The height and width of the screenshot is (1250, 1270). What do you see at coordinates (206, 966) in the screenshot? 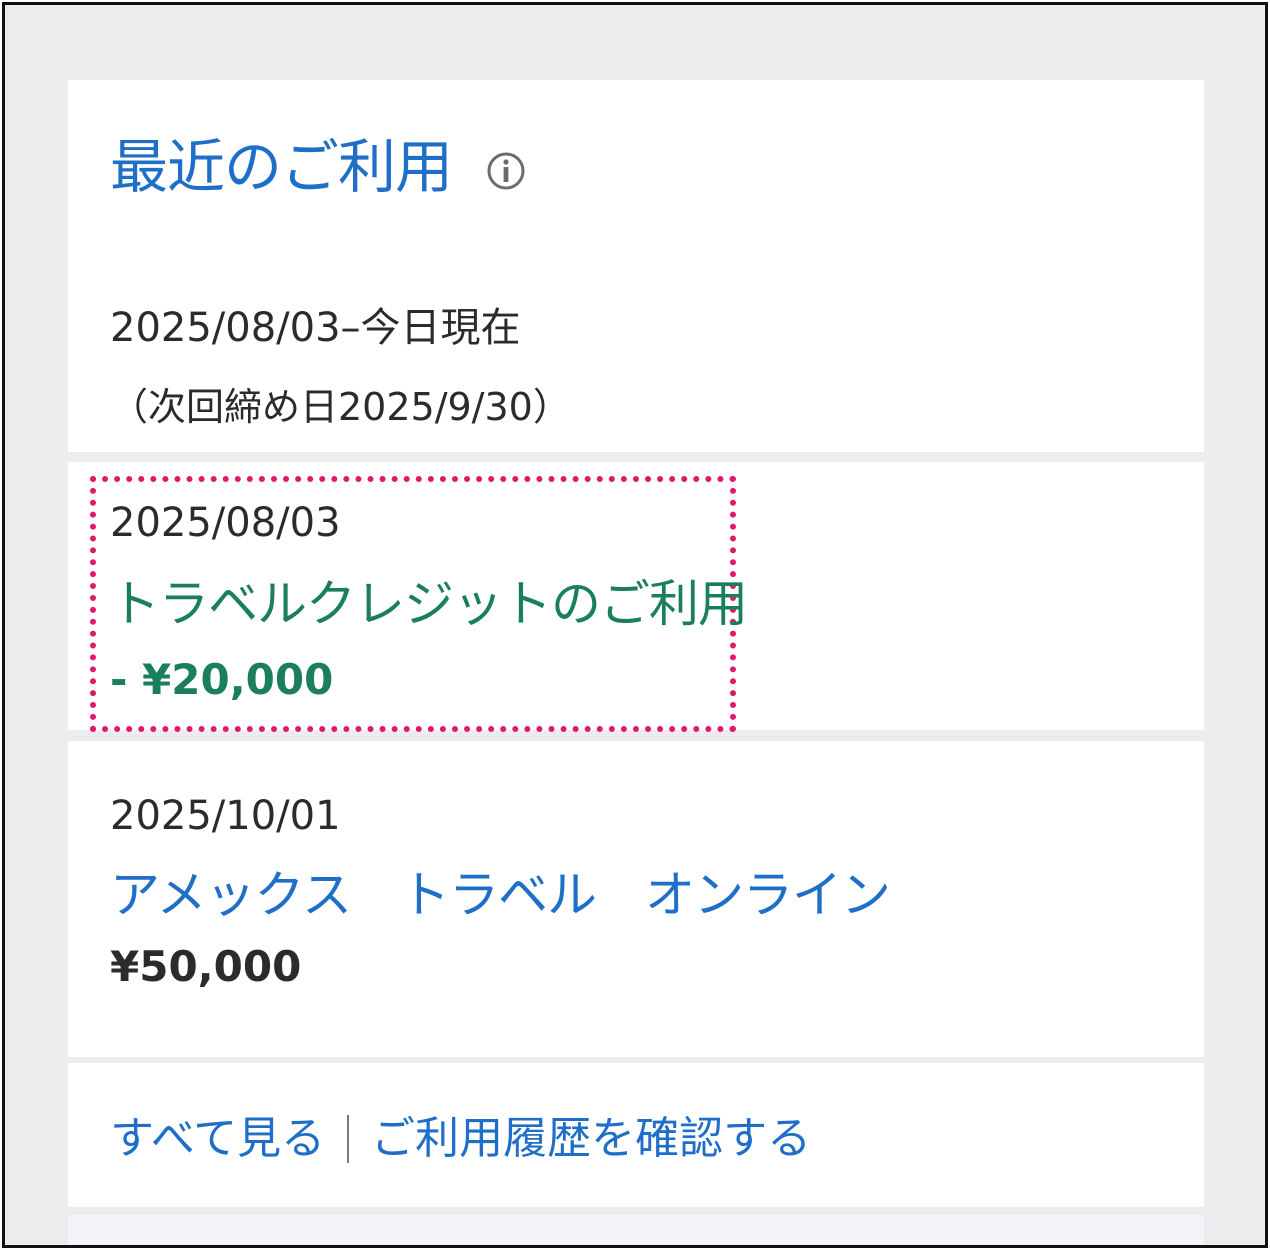
I see `transaction-amount: ¥50,000` at bounding box center [206, 966].